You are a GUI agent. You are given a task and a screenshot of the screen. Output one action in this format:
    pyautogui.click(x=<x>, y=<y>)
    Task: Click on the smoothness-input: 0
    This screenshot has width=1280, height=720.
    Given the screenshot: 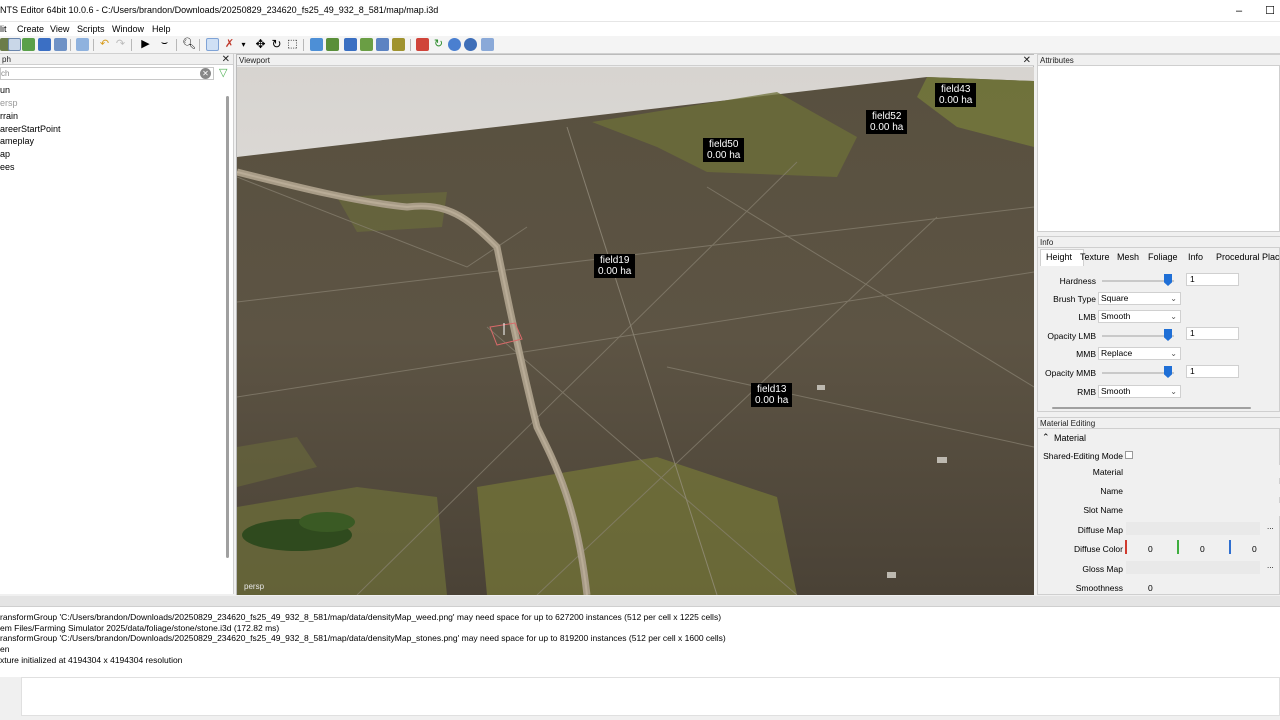 What is the action you would take?
    pyautogui.click(x=1150, y=588)
    